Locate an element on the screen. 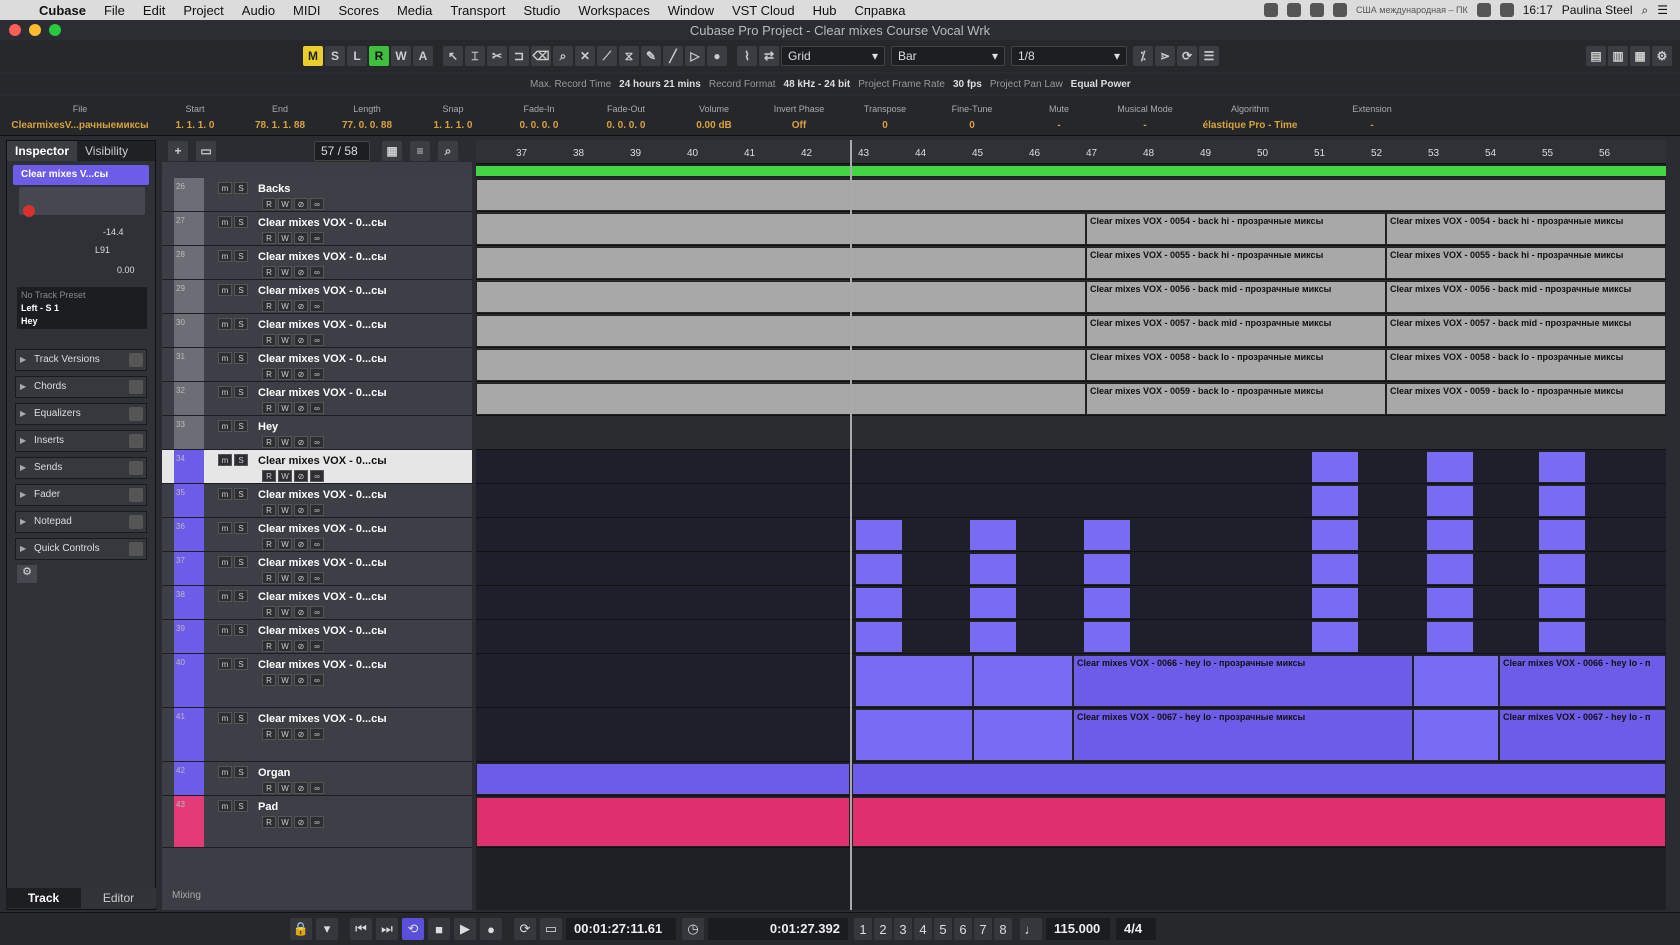 The height and width of the screenshot is (945, 1680). punch-icon: ⟳ is located at coordinates (525, 929).